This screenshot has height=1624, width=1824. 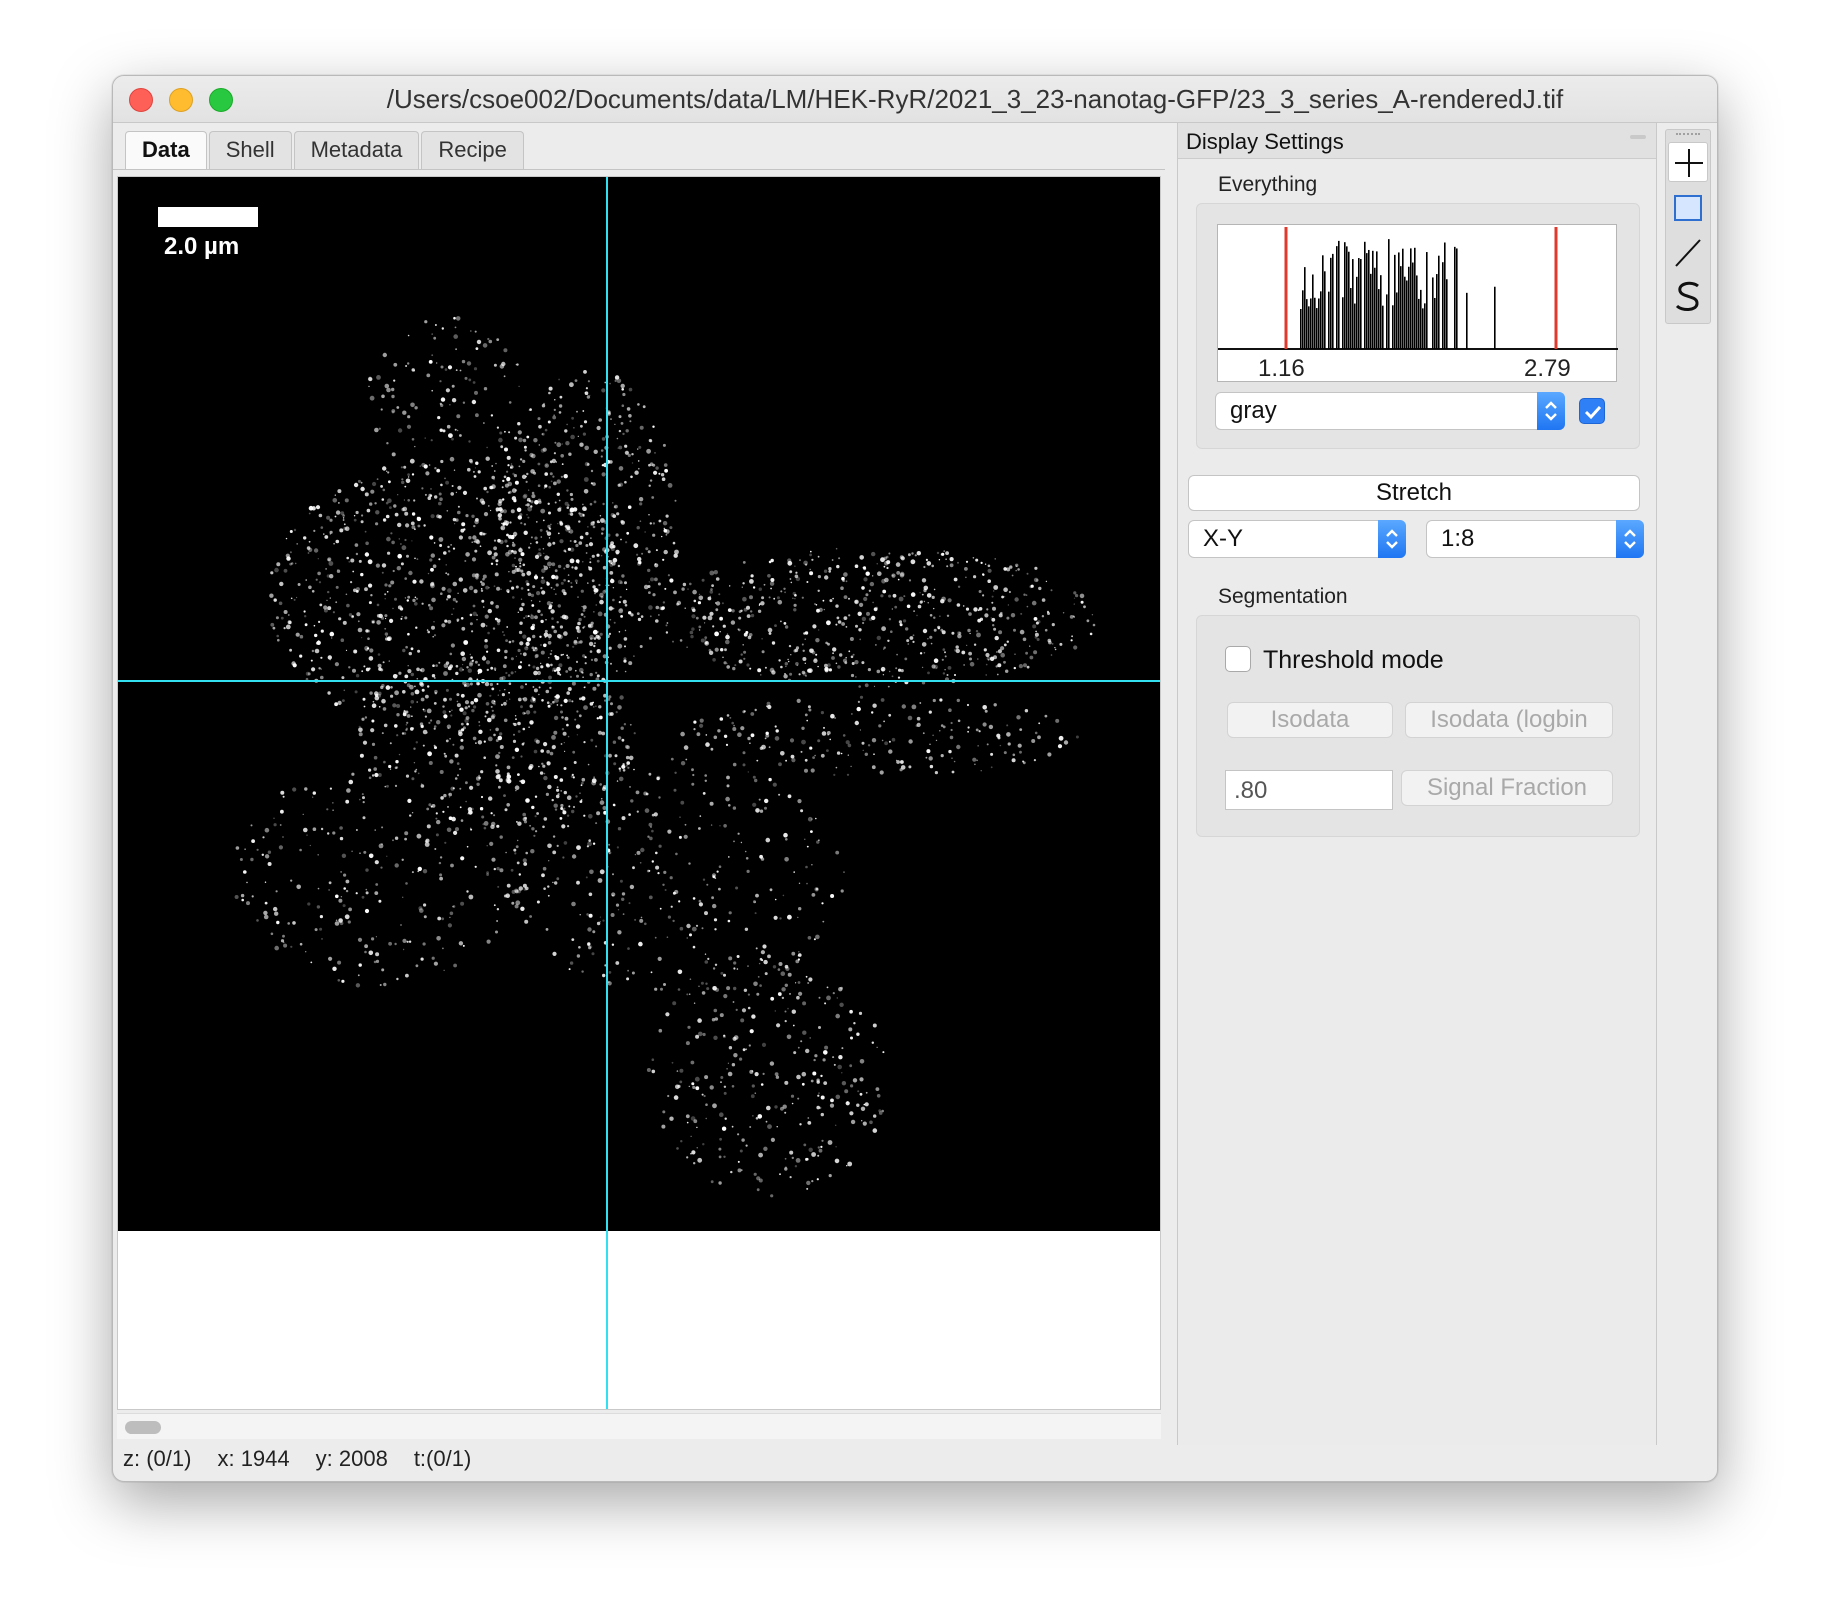 What do you see at coordinates (1297, 539) in the screenshot?
I see `slice-view-select: X-Y` at bounding box center [1297, 539].